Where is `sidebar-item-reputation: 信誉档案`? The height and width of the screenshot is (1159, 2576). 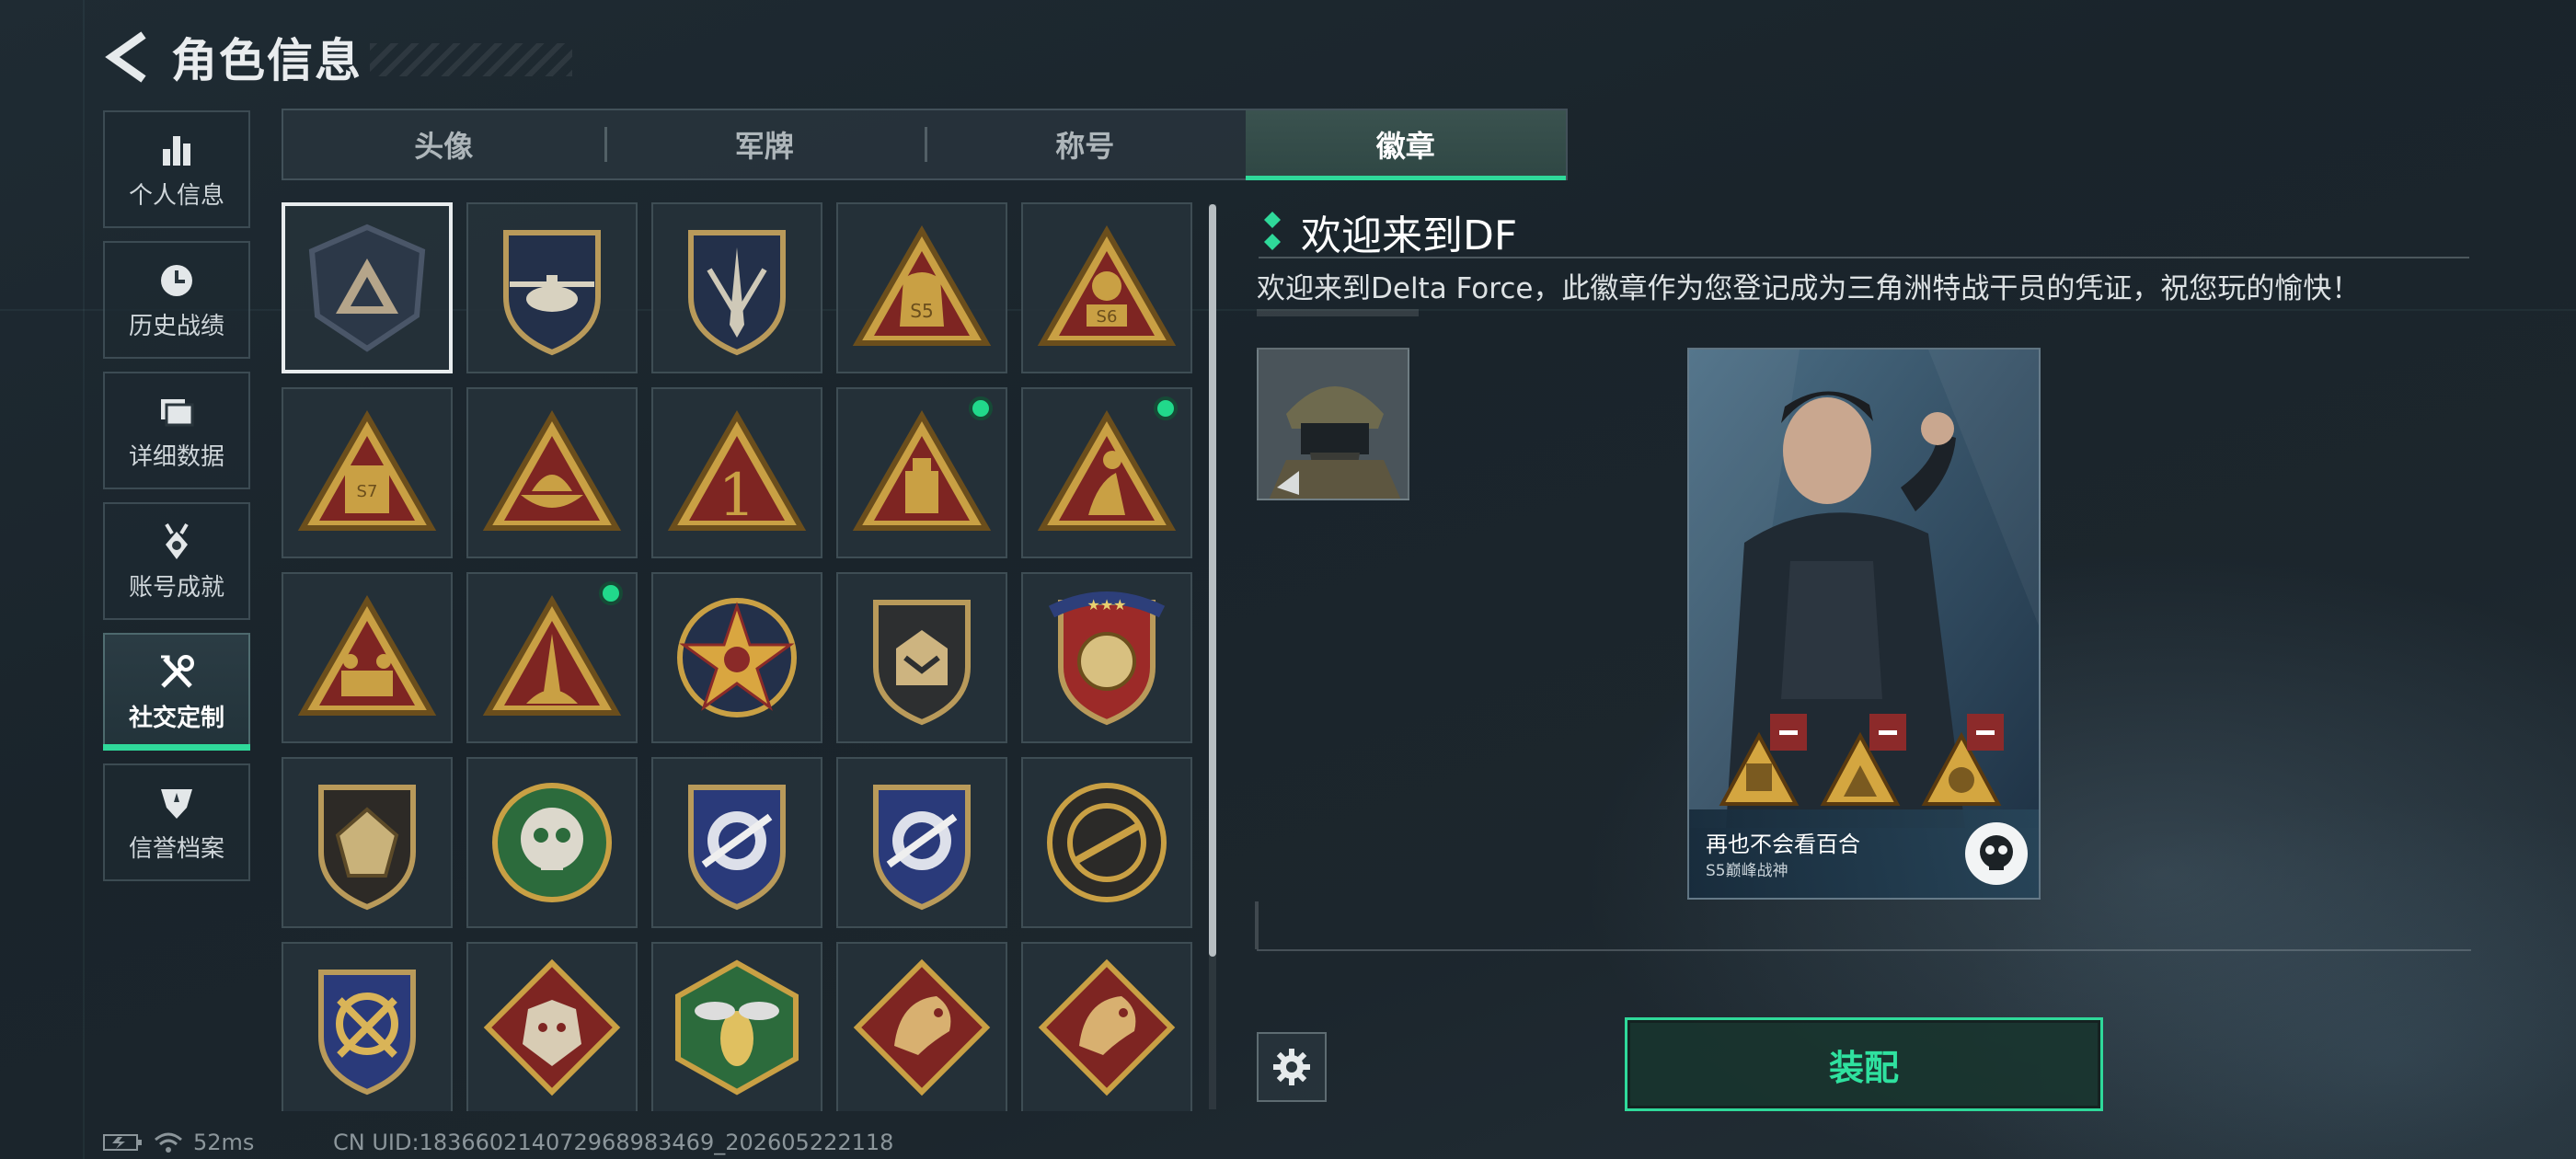 sidebar-item-reputation: 信誉档案 is located at coordinates (176, 822).